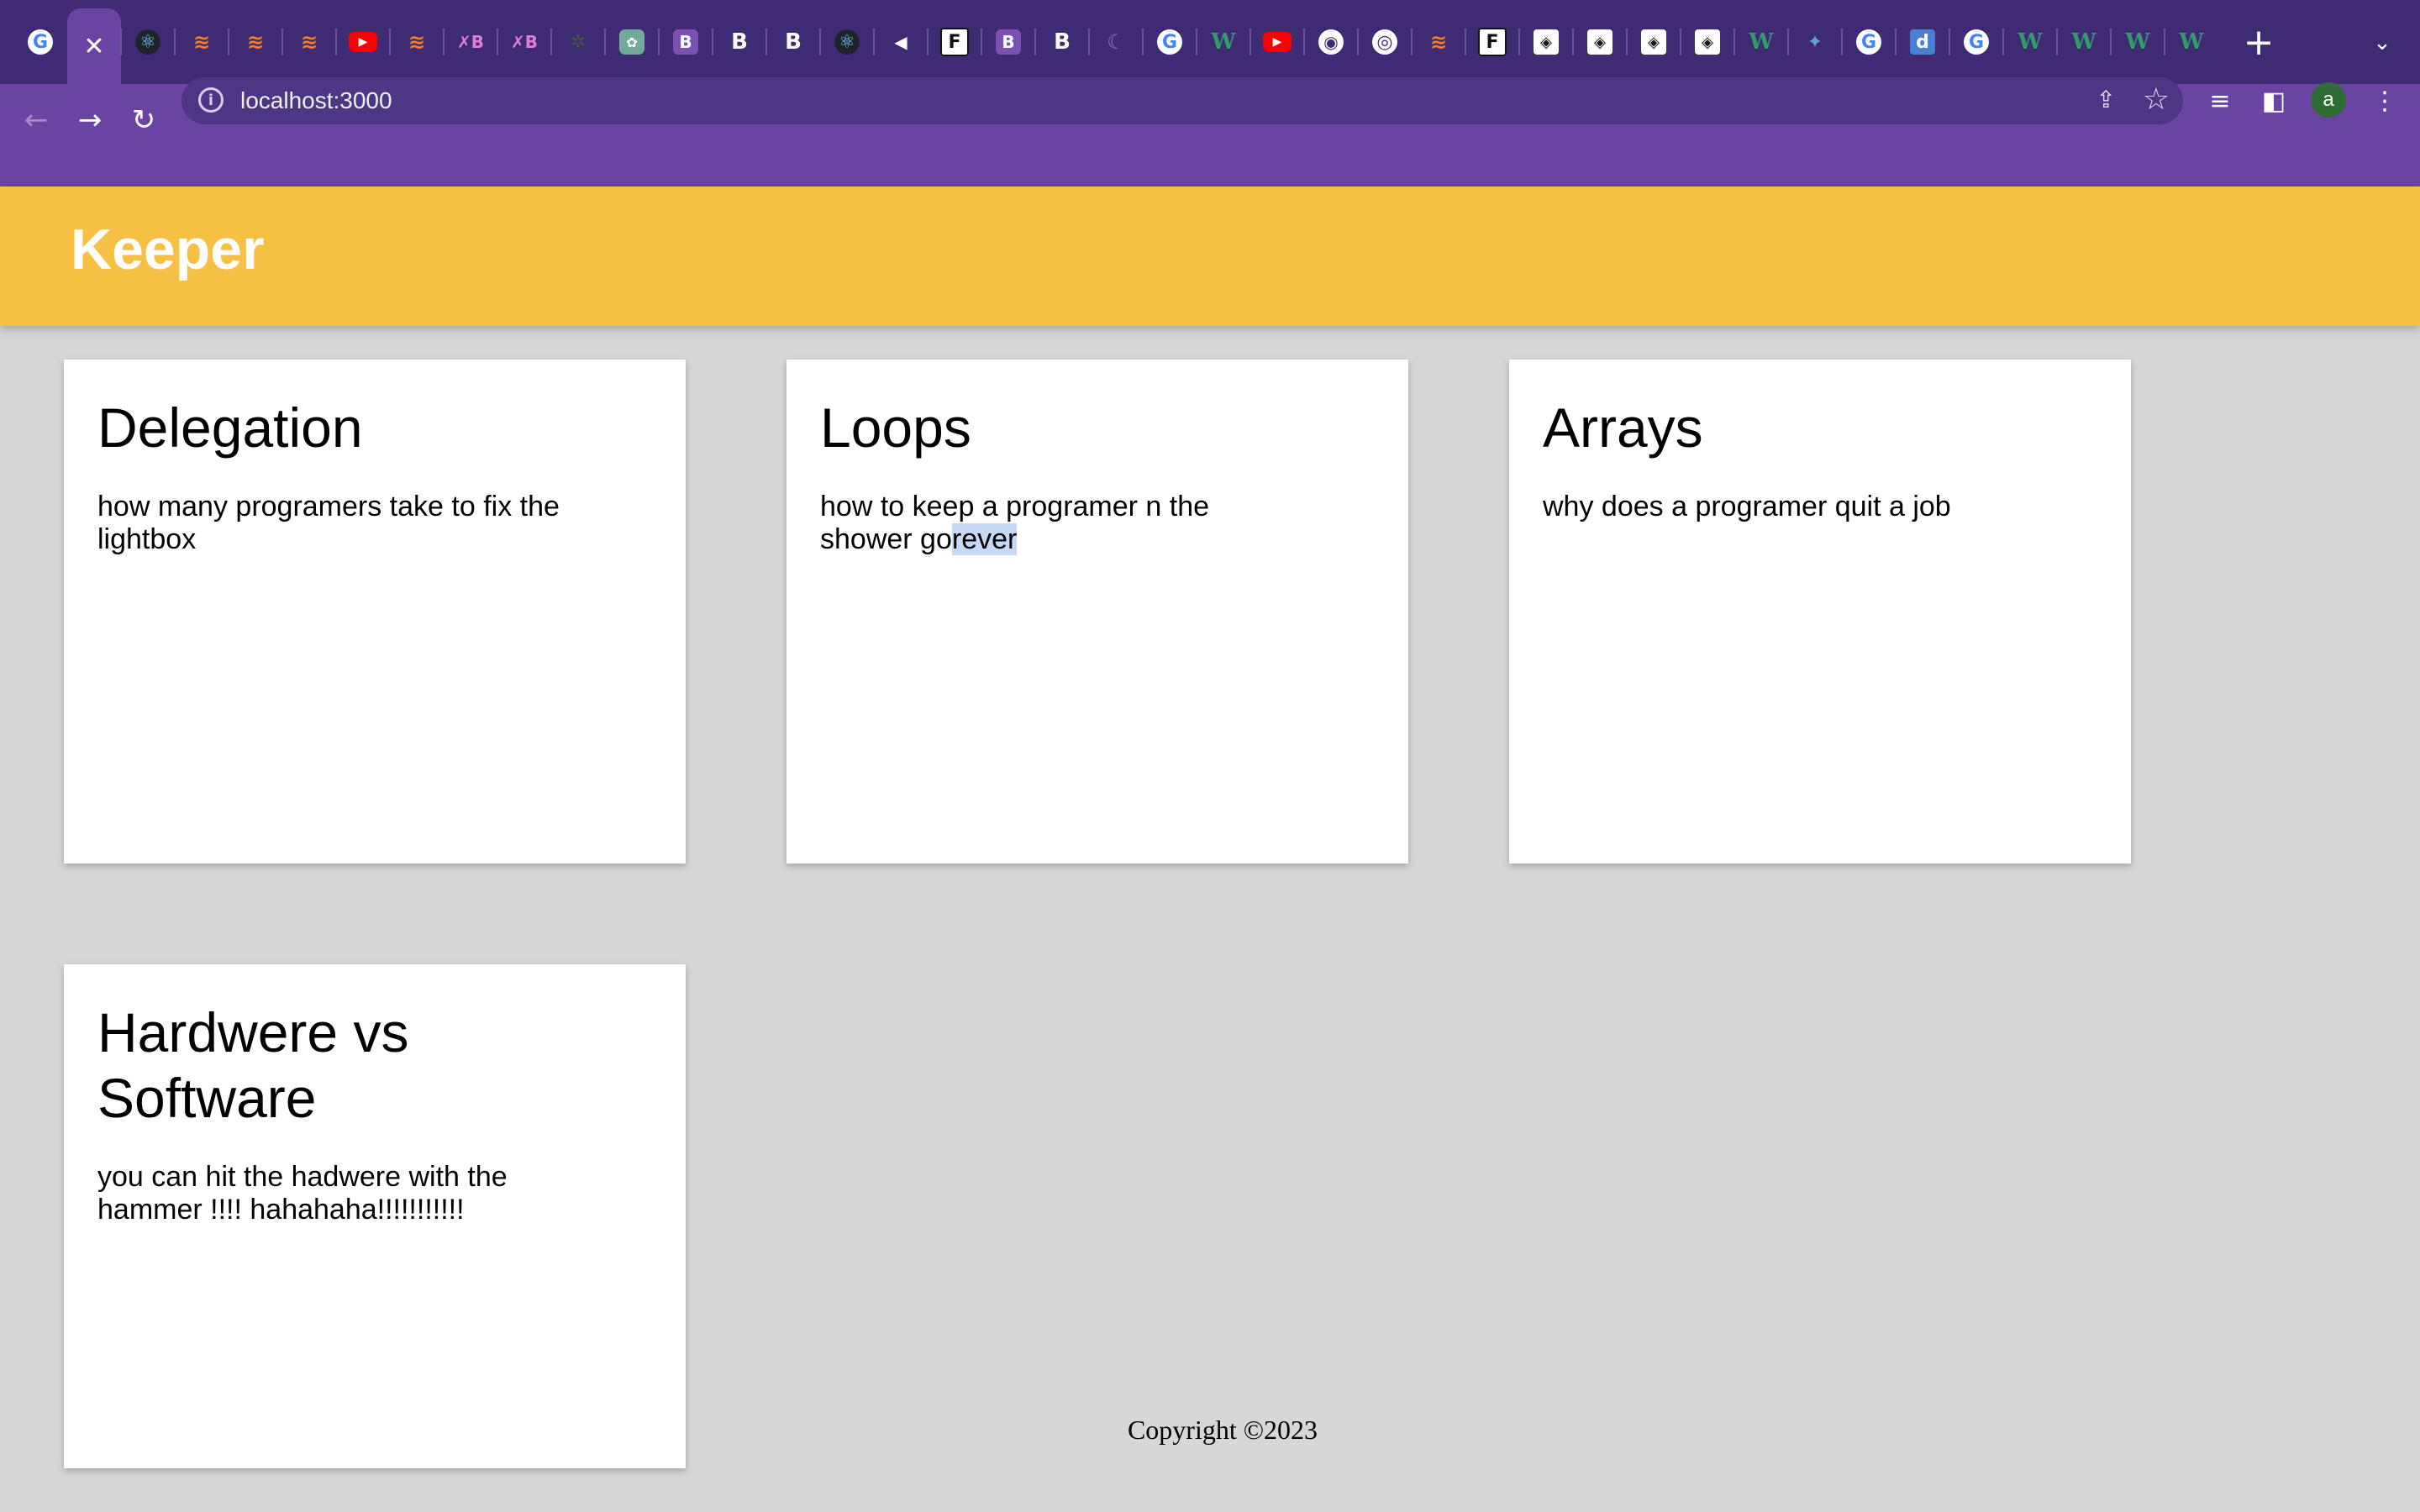 This screenshot has height=1512, width=2420. What do you see at coordinates (1385, 42) in the screenshot?
I see `browser-tab: ◎` at bounding box center [1385, 42].